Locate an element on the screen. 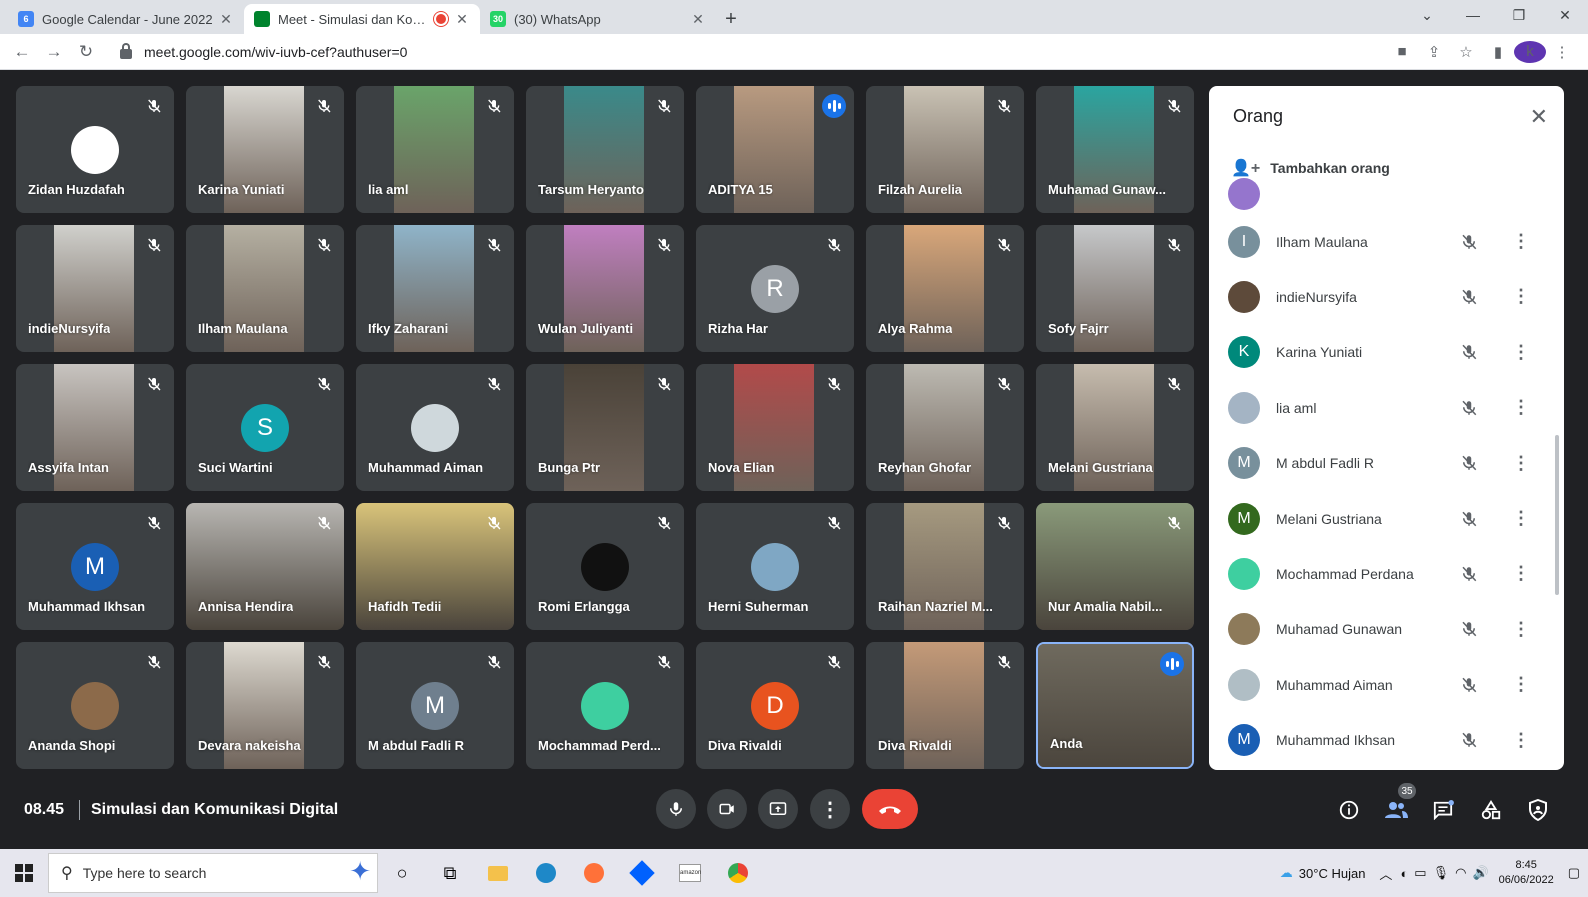  participant-tile: Anda is located at coordinates (1115, 705).